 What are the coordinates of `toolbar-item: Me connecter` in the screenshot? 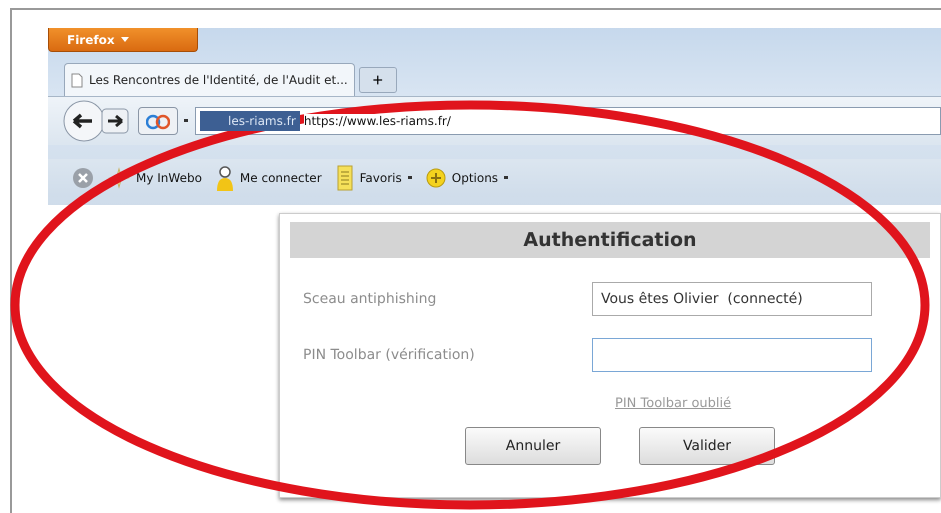 It's located at (269, 178).